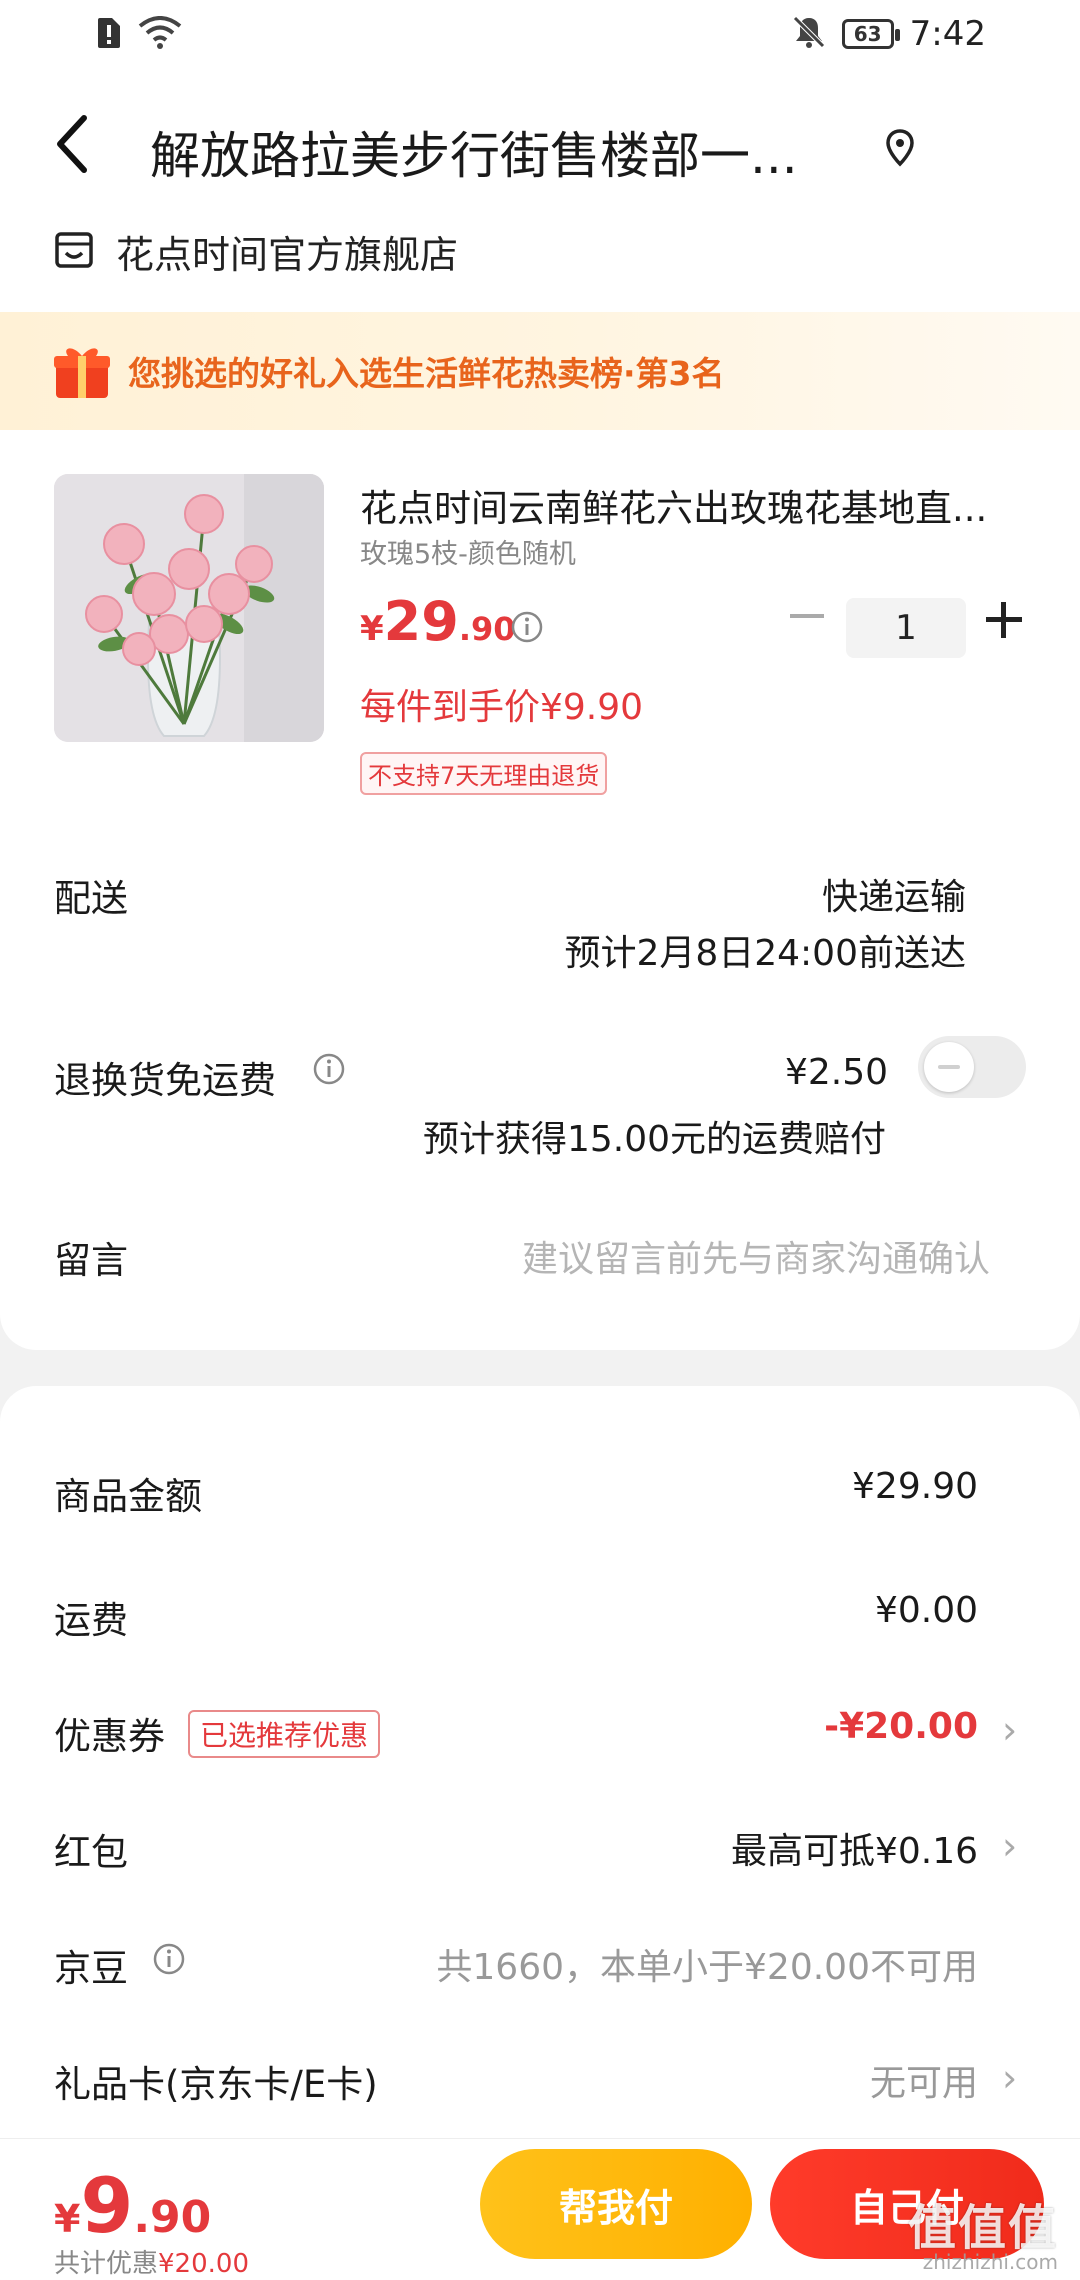 This screenshot has height=2280, width=1080. What do you see at coordinates (1009, 2078) in the screenshot?
I see `giftcard-chevron-icon: ›` at bounding box center [1009, 2078].